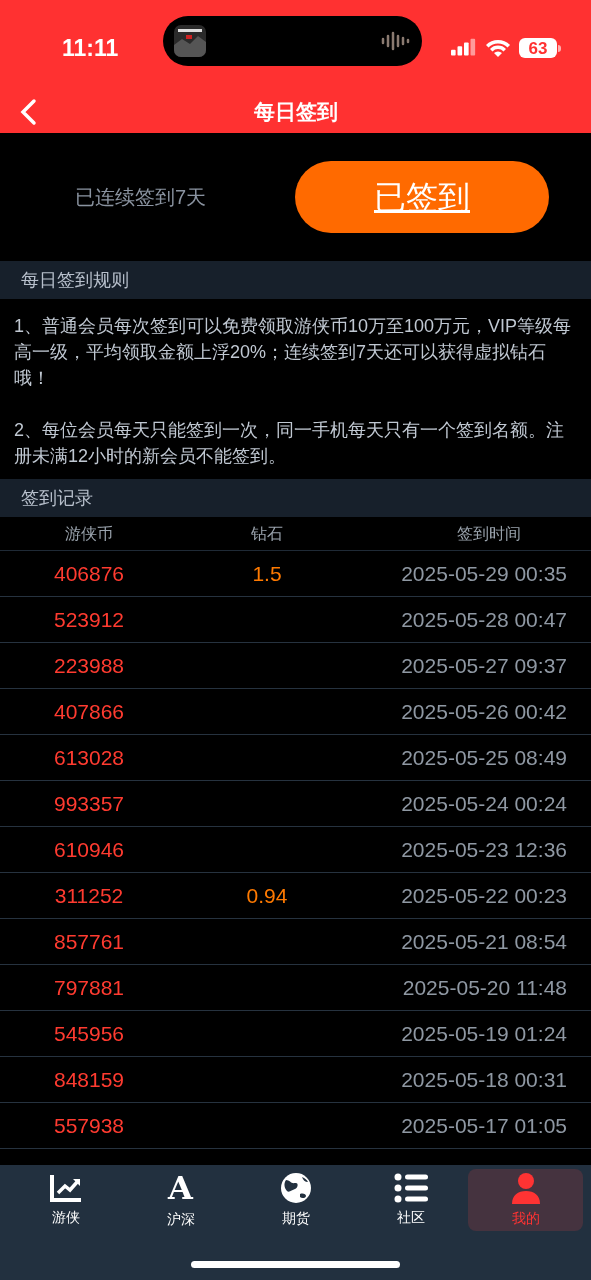 Image resolution: width=591 pixels, height=1280 pixels. I want to click on coin-amount: 613028, so click(89, 757).